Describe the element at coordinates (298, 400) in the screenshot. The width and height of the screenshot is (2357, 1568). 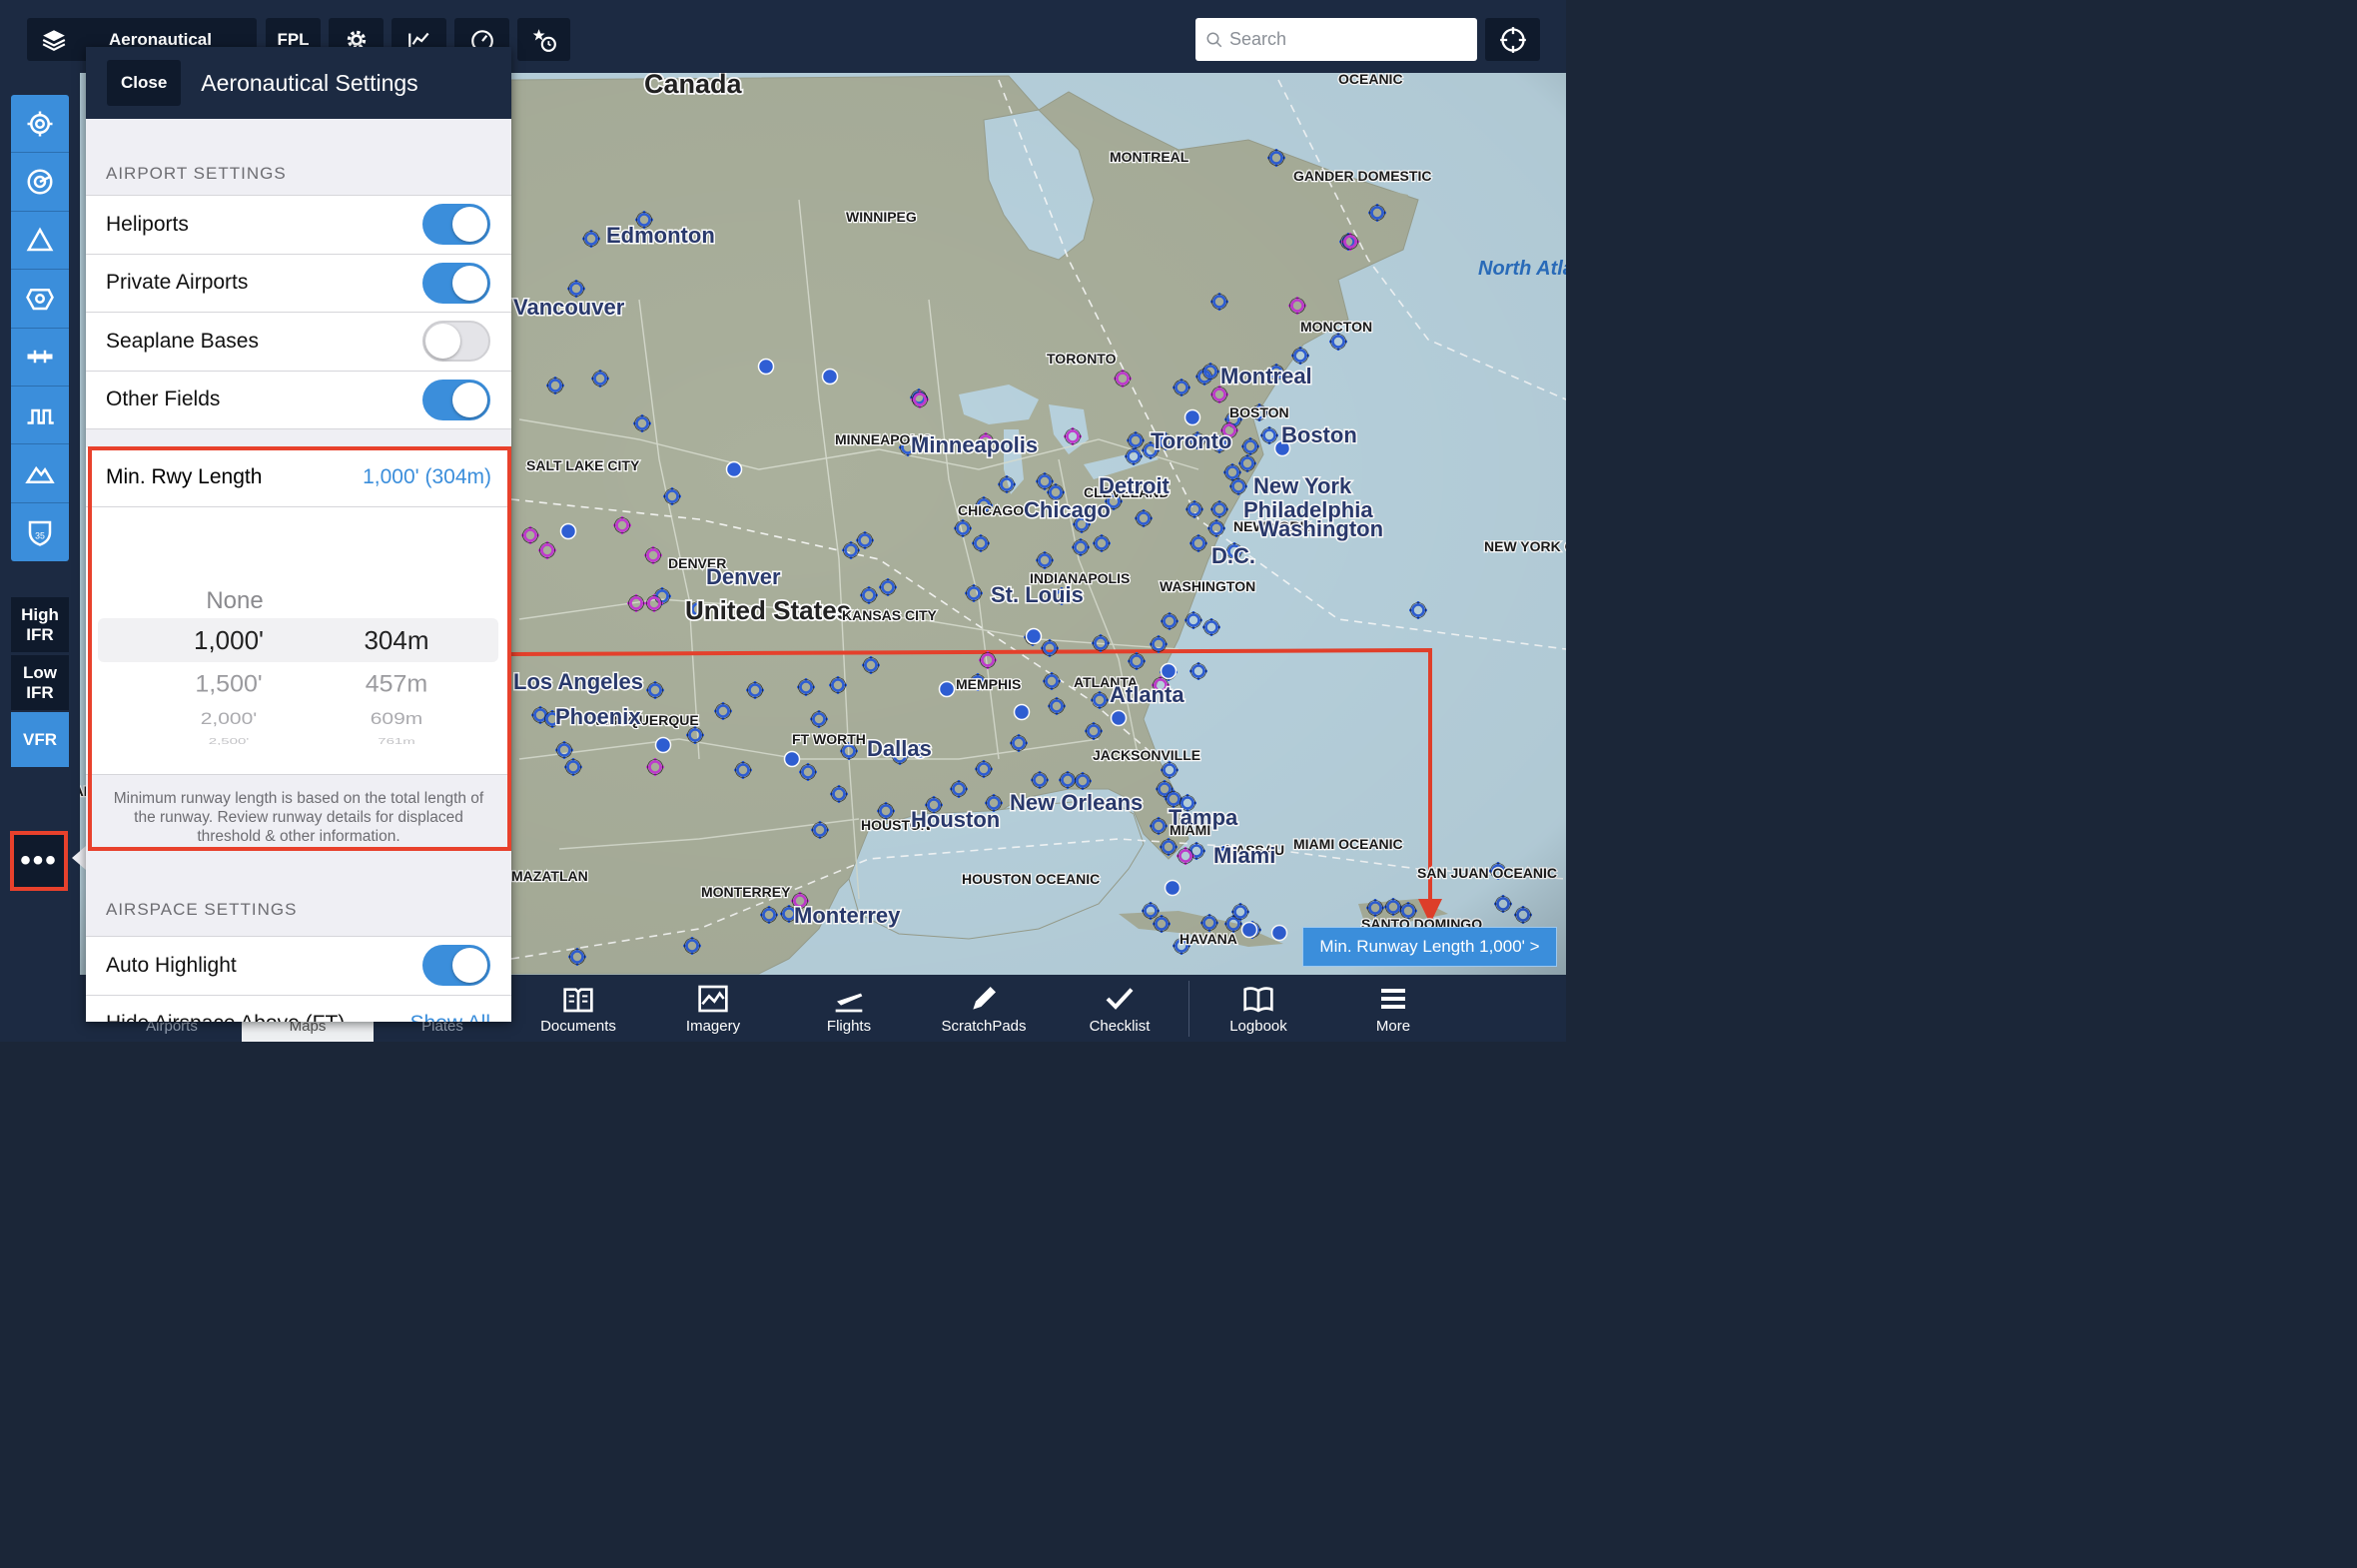
I see `other-fields-row: Other Fields` at that location.